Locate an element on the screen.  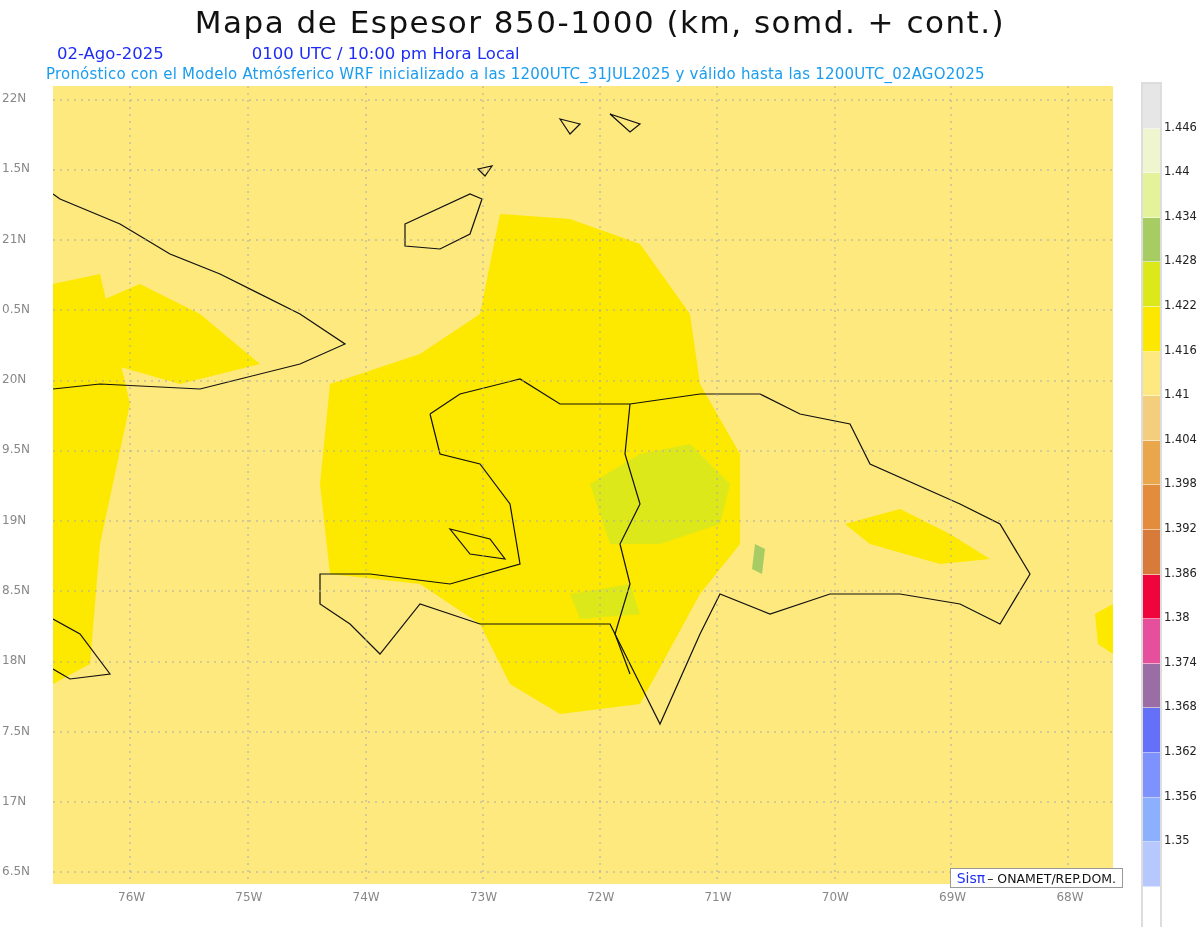
latitude-label: 0.5N is located at coordinates (16, 309).